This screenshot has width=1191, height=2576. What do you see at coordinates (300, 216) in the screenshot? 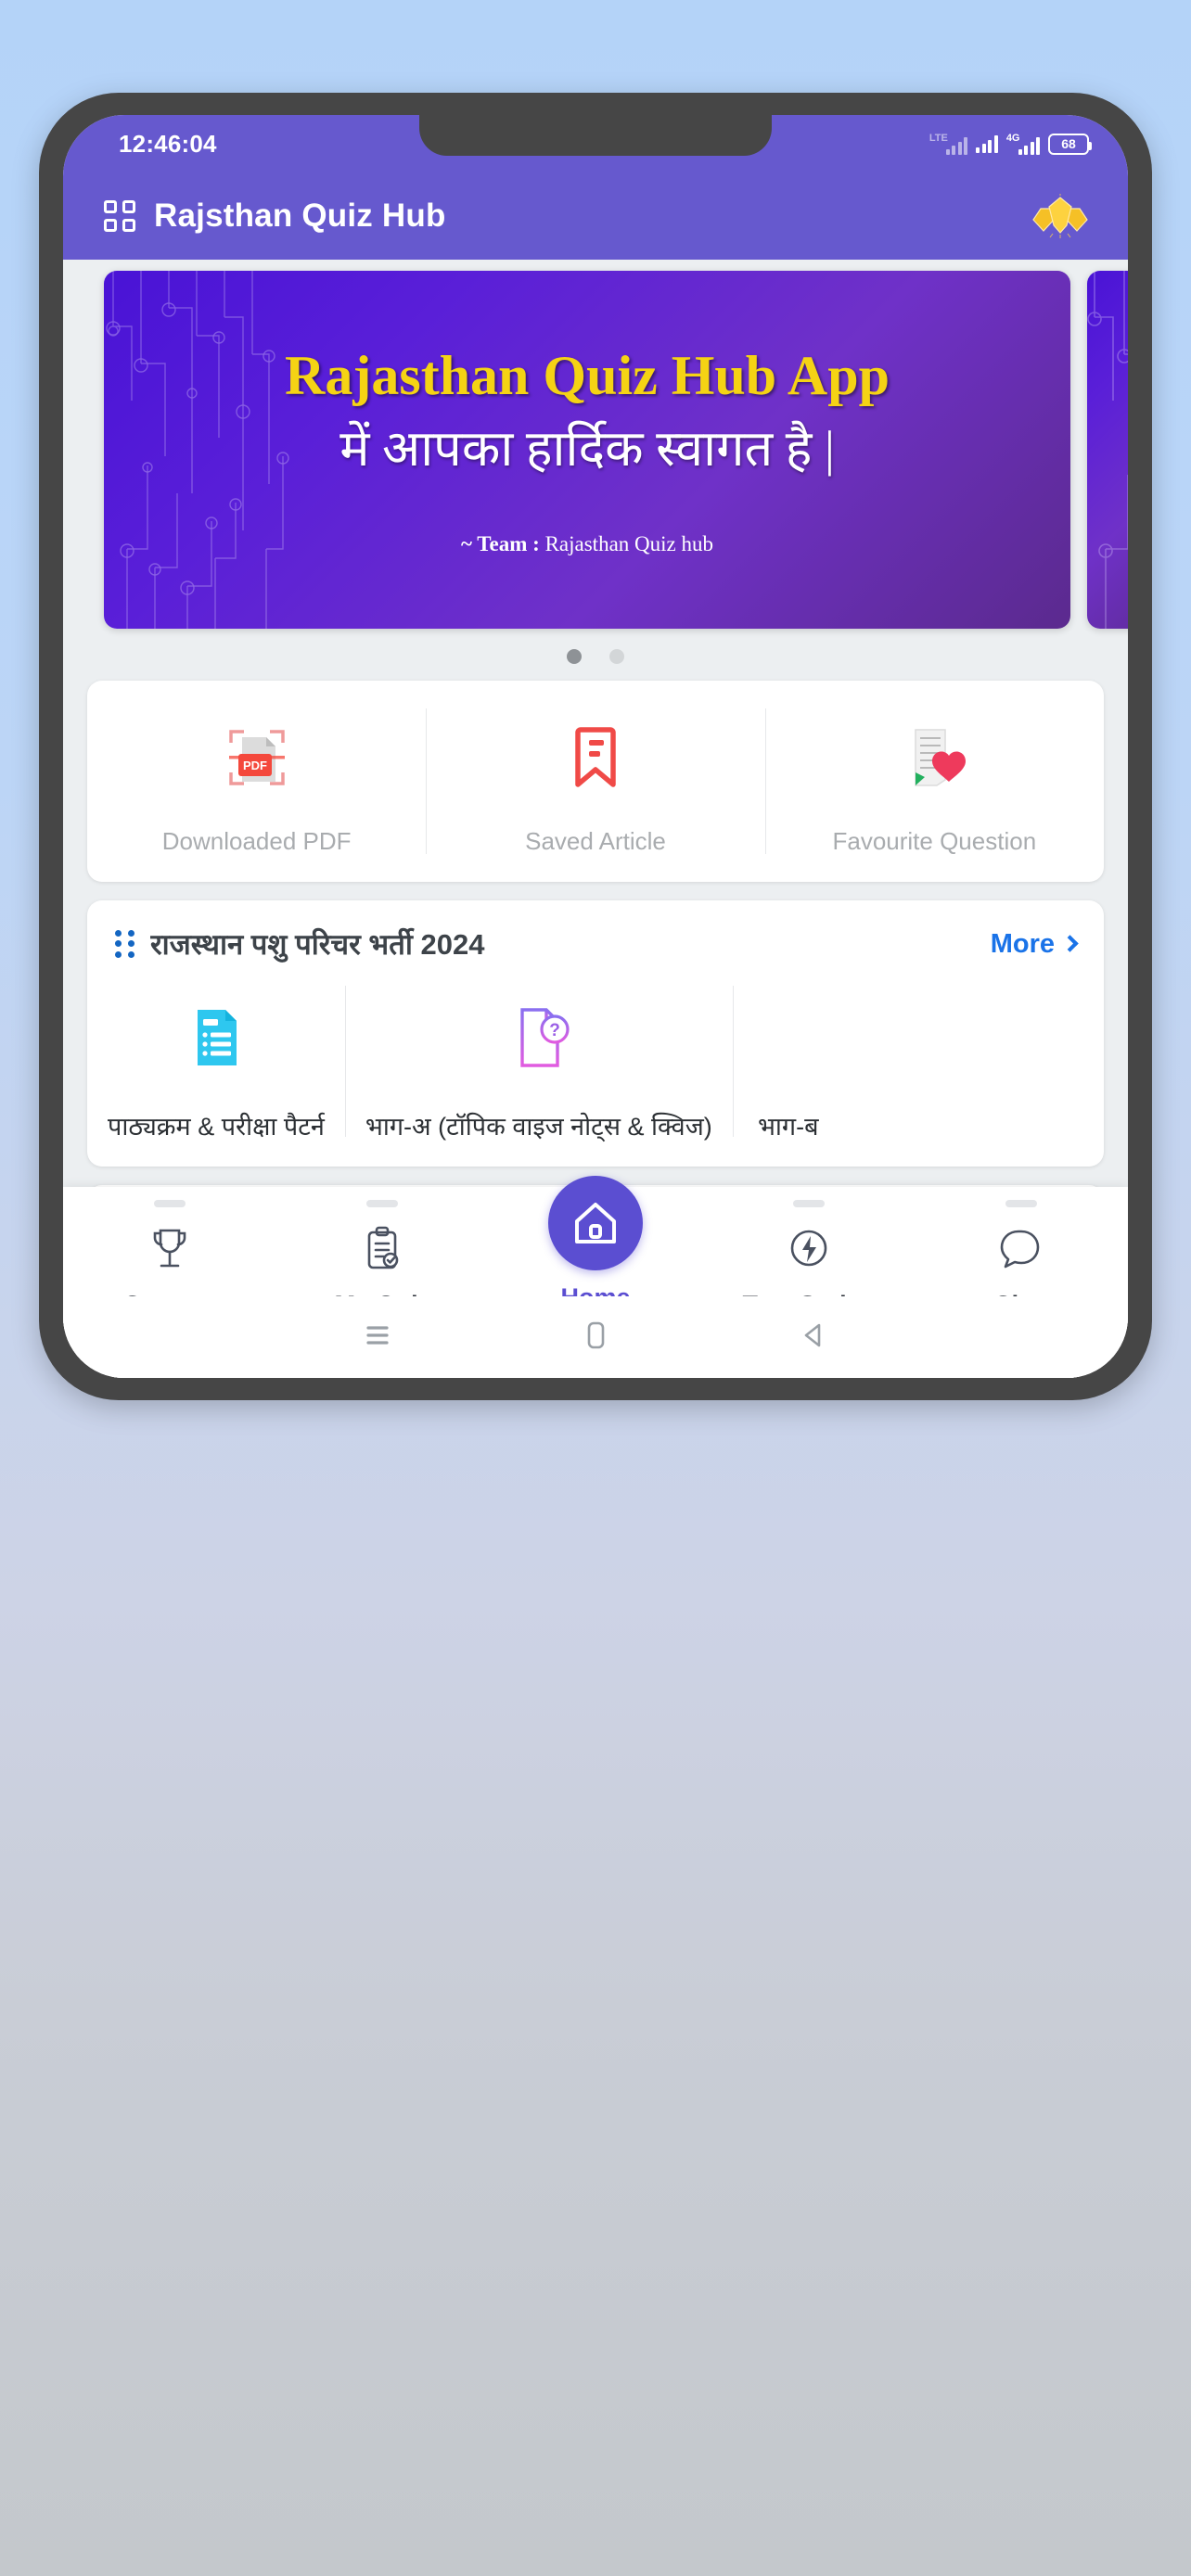
I see `app-title: Rajsthan Quiz Hub` at bounding box center [300, 216].